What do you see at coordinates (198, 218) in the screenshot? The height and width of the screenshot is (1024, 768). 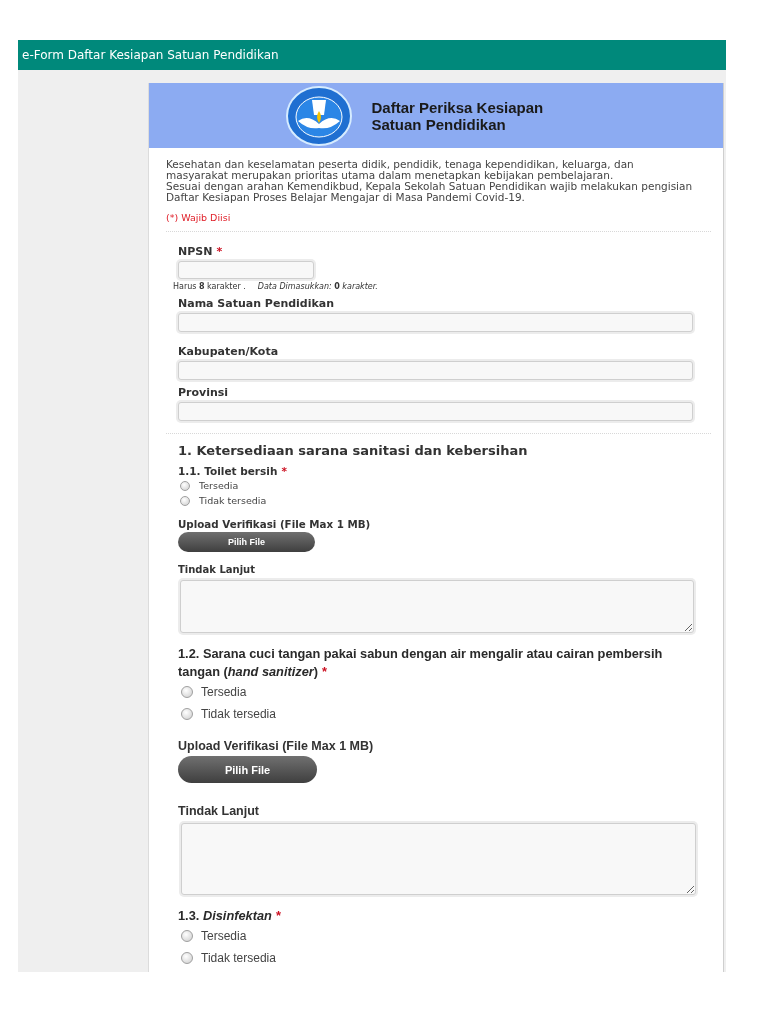 I see `required-note: (*) Wajib Diisi` at bounding box center [198, 218].